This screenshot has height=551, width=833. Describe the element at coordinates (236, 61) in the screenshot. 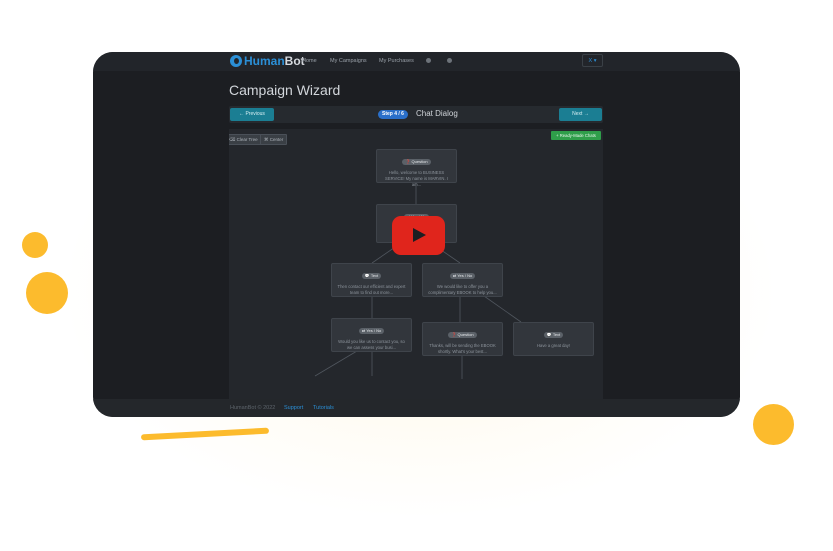

I see `logo-icon` at that location.